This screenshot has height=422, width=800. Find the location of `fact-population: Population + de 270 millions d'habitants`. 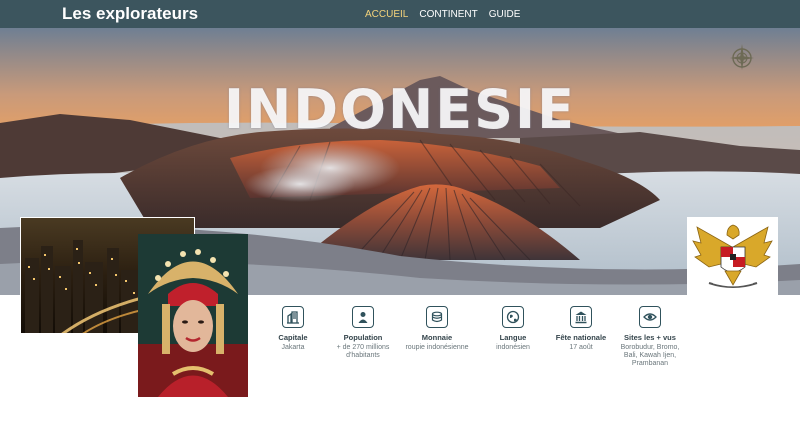

fact-population: Population + de 270 millions d'habitants is located at coordinates (363, 333).